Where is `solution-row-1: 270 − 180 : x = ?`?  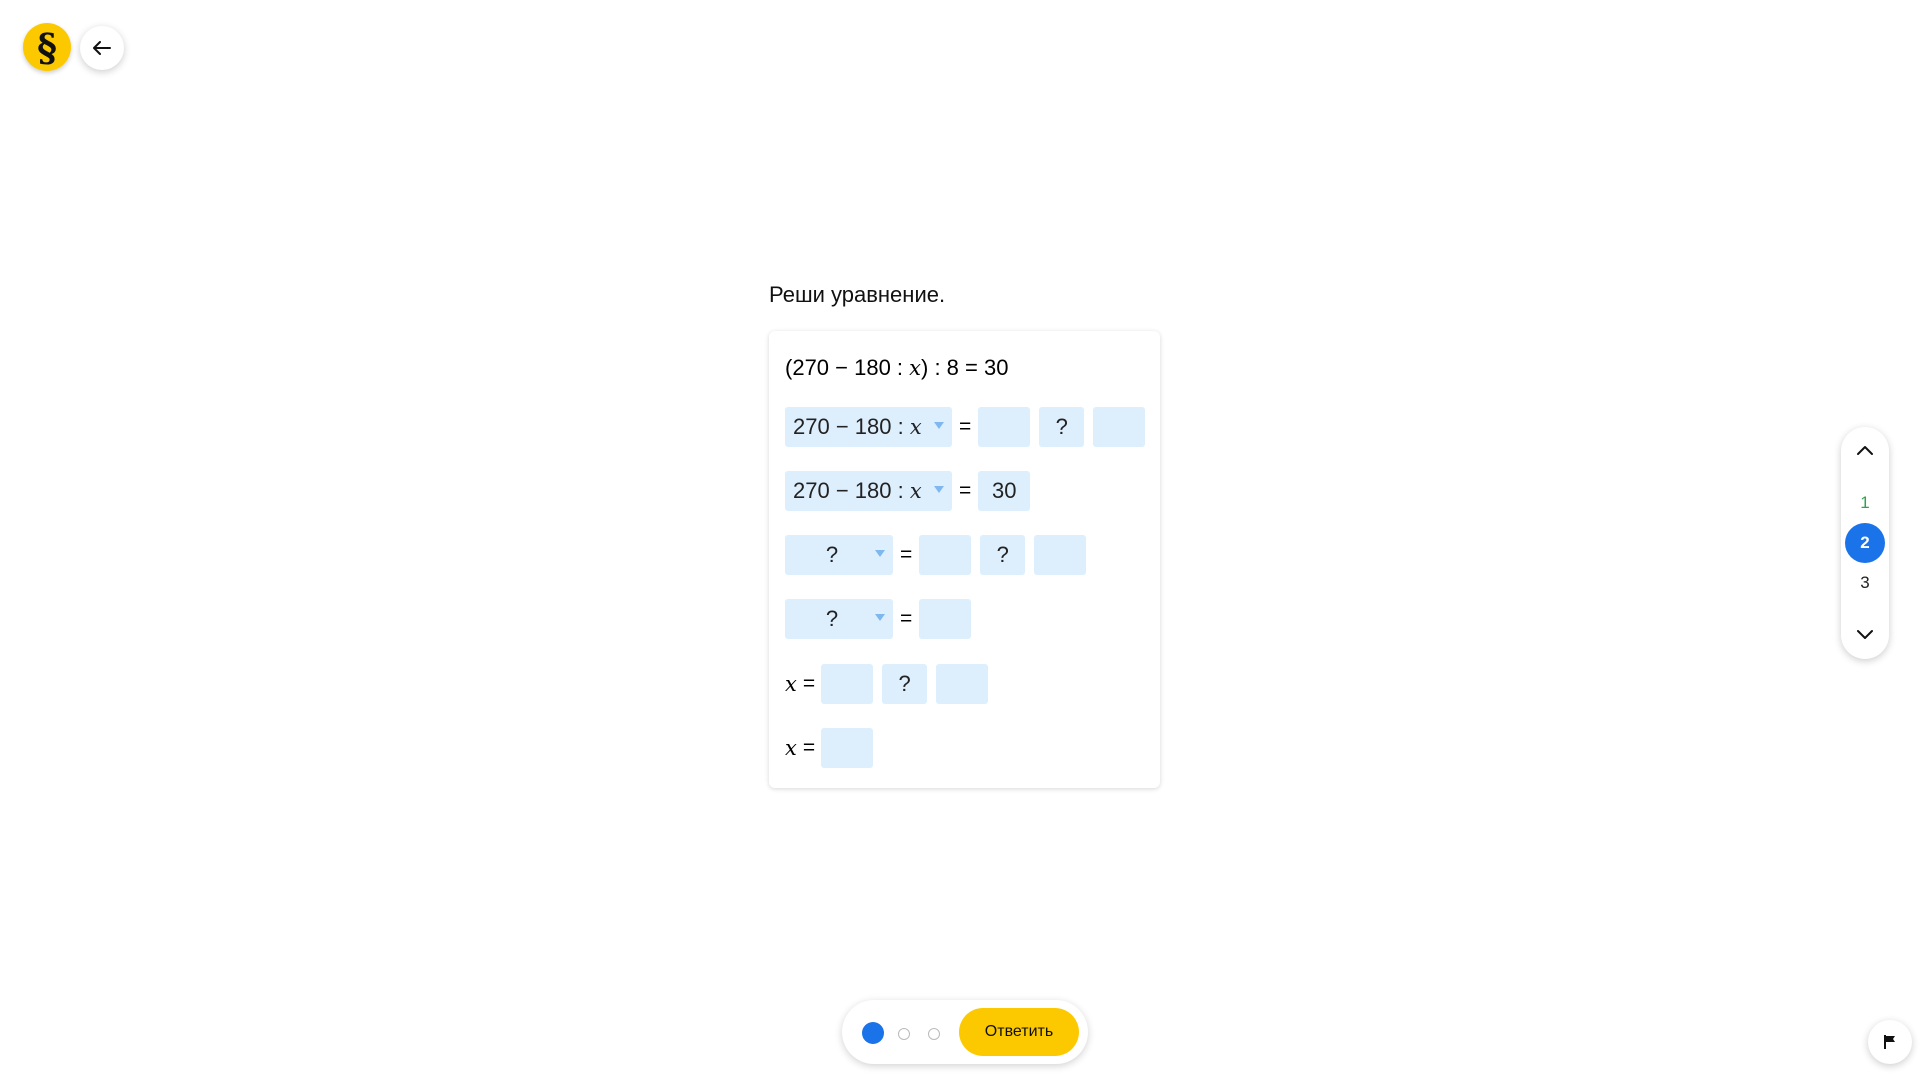
solution-row-1: 270 − 180 : x = ? is located at coordinates (965, 427).